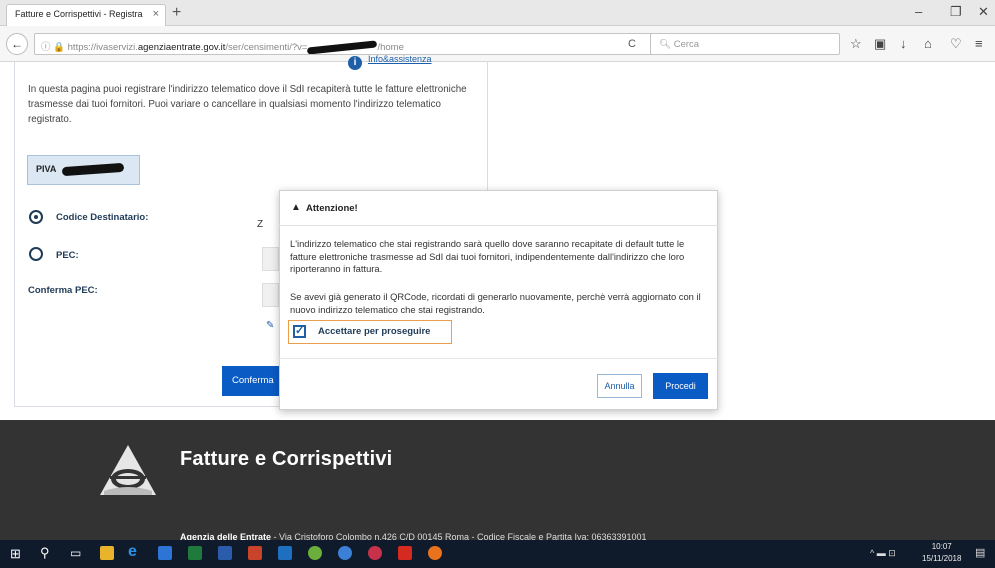 This screenshot has height=568, width=995. Describe the element at coordinates (285, 553) in the screenshot. I see `outlook-icon` at that location.